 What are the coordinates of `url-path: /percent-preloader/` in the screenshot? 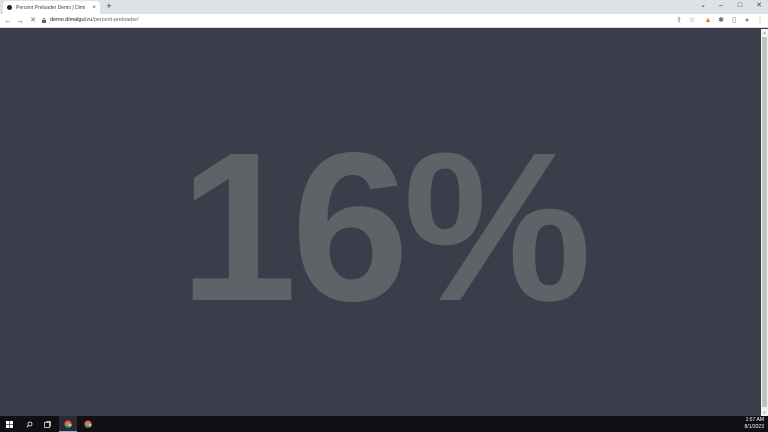 It's located at (115, 20).